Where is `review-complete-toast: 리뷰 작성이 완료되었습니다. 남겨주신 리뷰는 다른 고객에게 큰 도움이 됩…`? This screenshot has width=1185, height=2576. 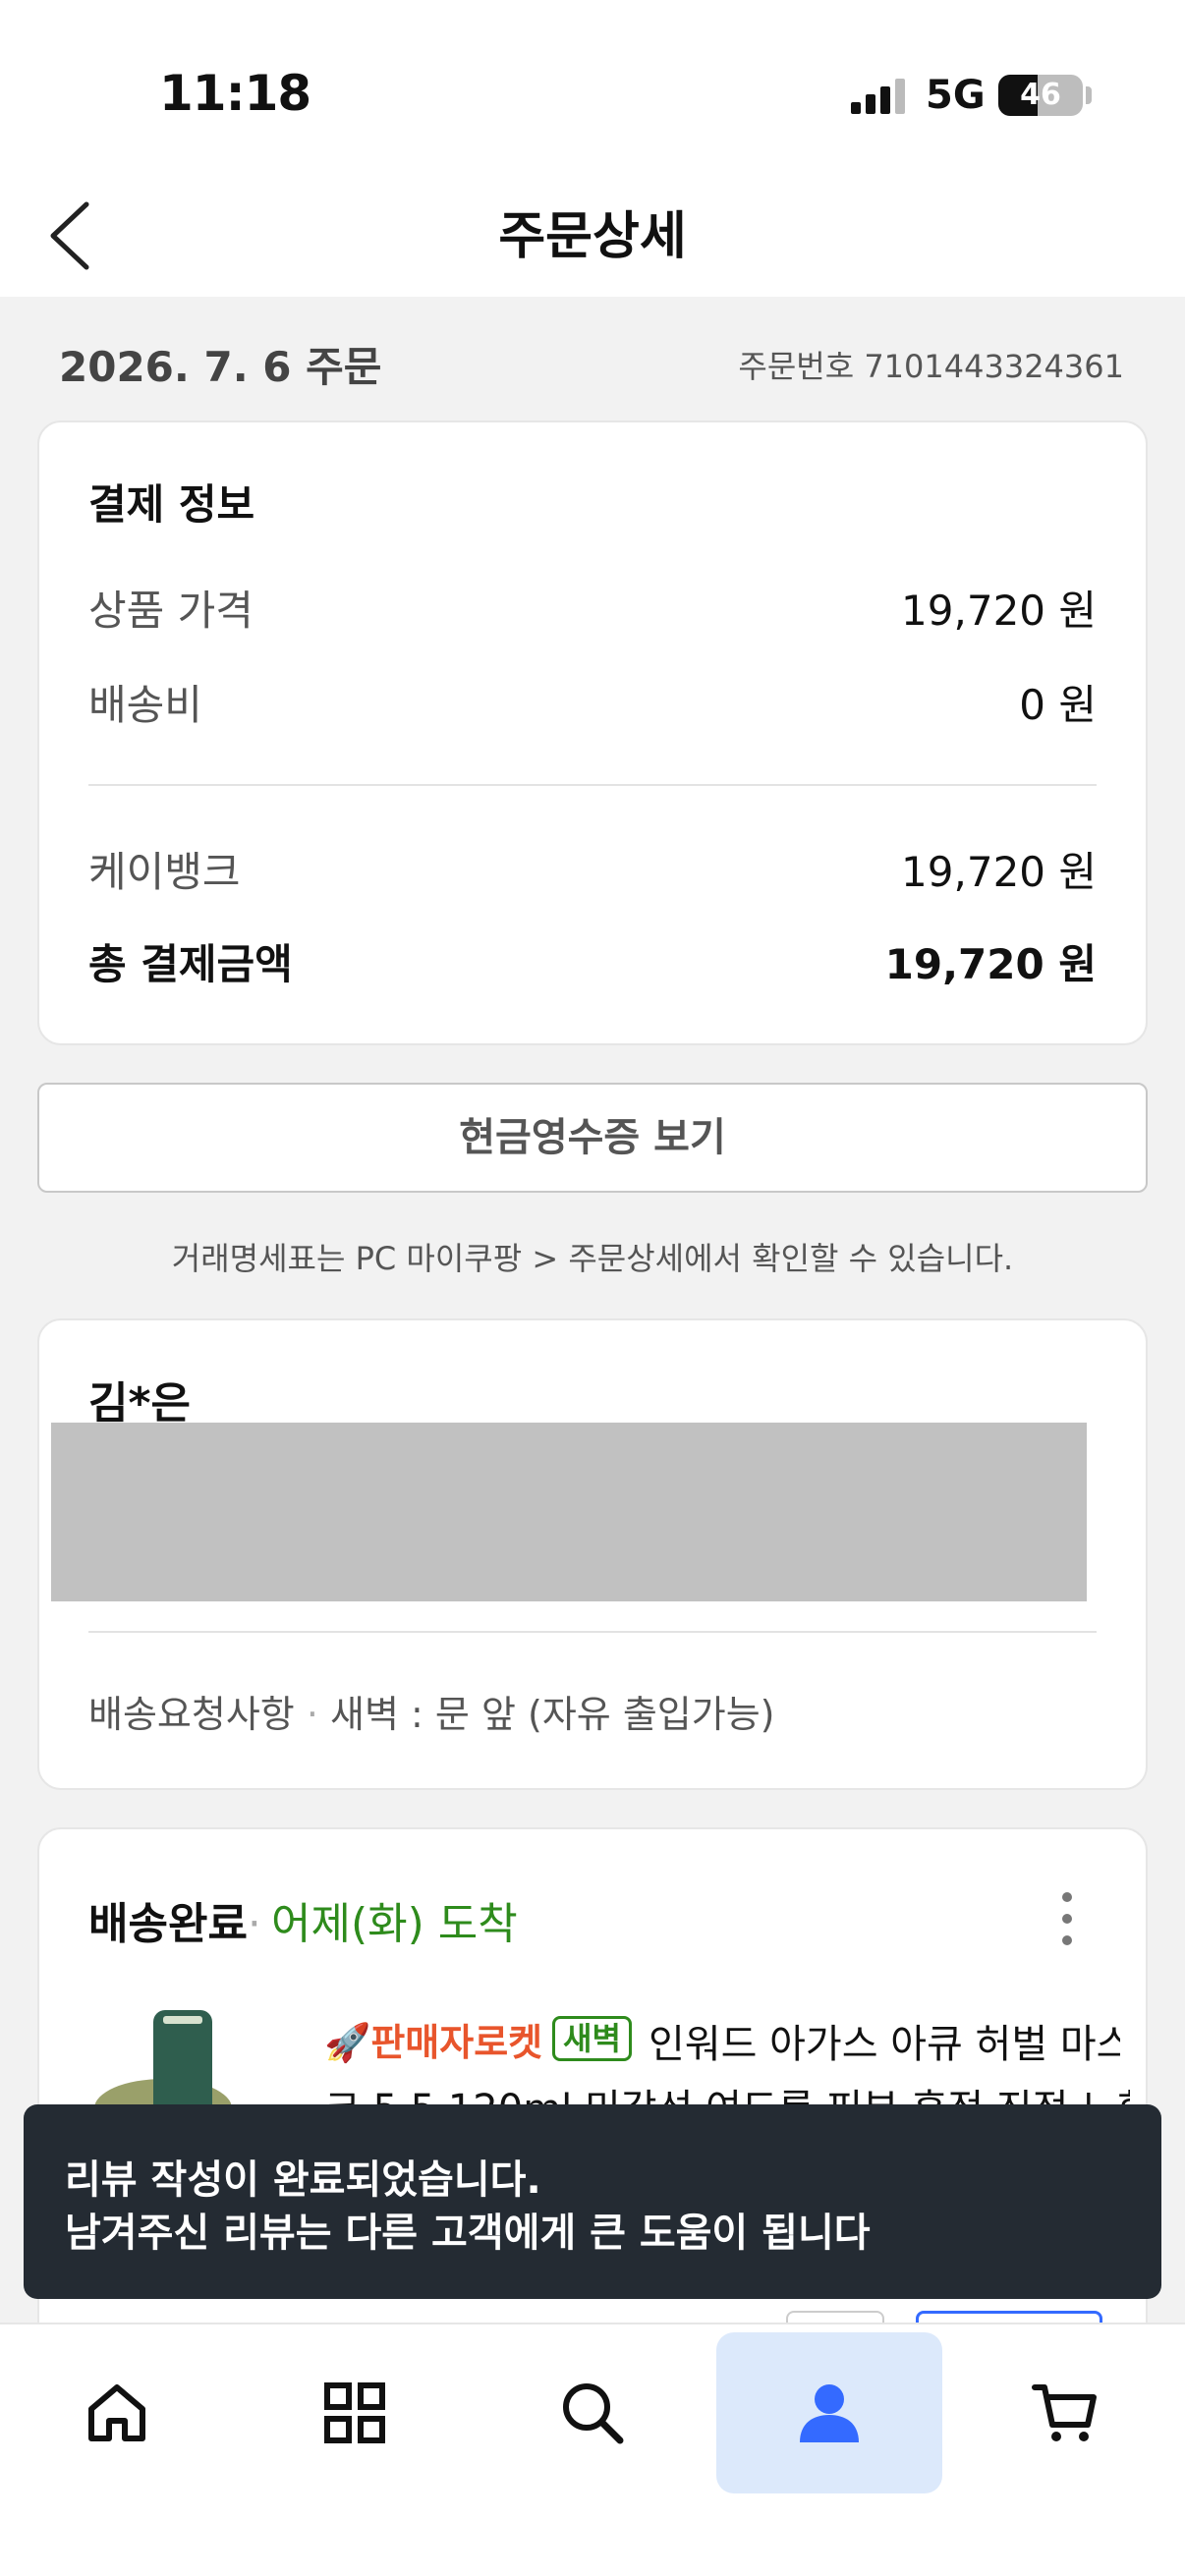
review-complete-toast: 리뷰 작성이 완료되었습니다. 남겨주신 리뷰는 다른 고객에게 큰 도움이 됩… is located at coordinates (592, 2201).